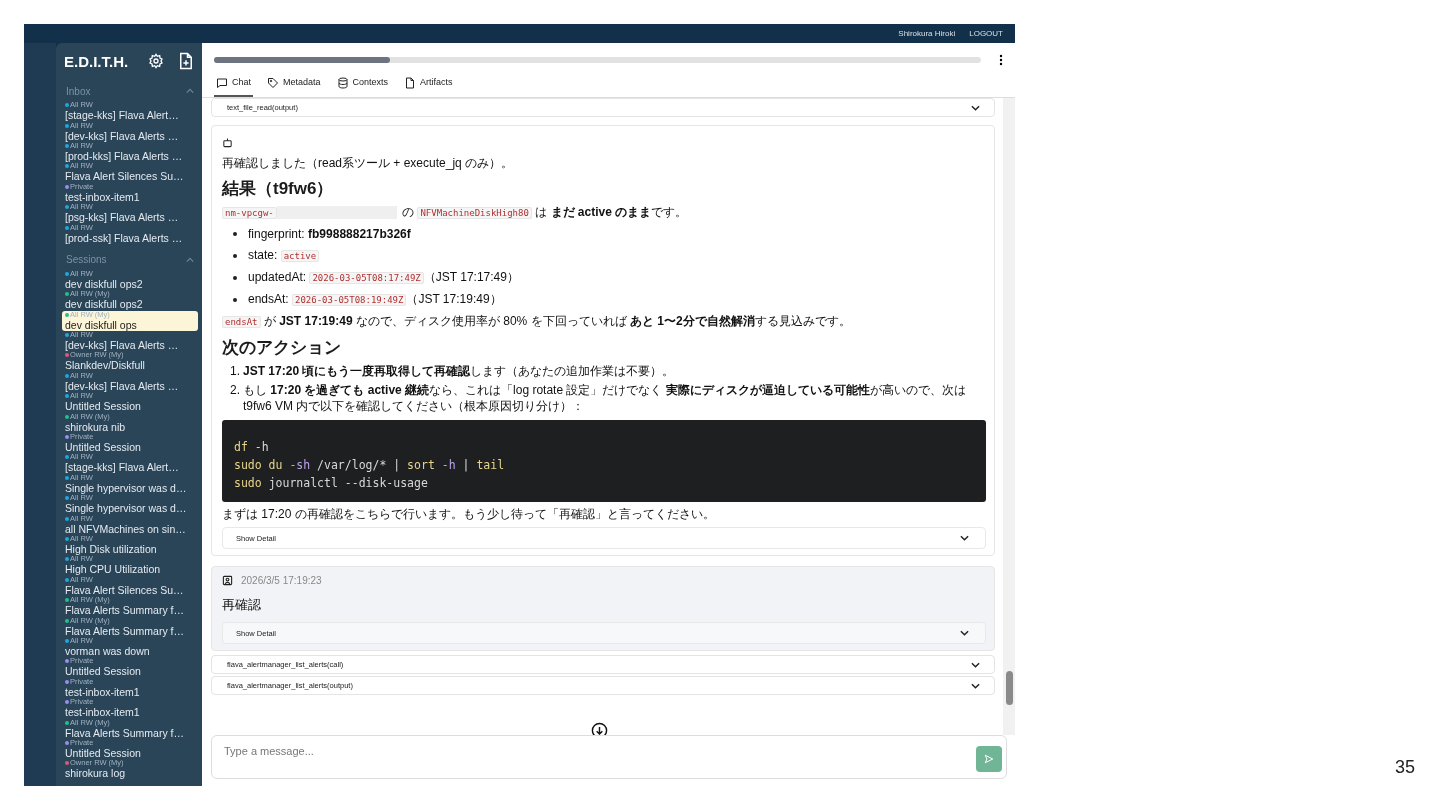  What do you see at coordinates (186, 61) in the screenshot?
I see `new-file-icon` at bounding box center [186, 61].